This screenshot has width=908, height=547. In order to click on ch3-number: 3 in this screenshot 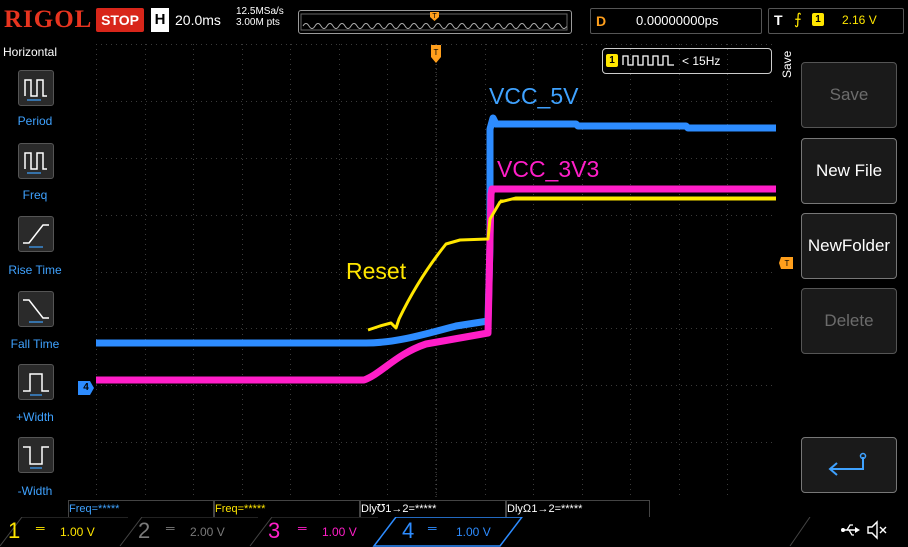, I will do `click(274, 531)`.